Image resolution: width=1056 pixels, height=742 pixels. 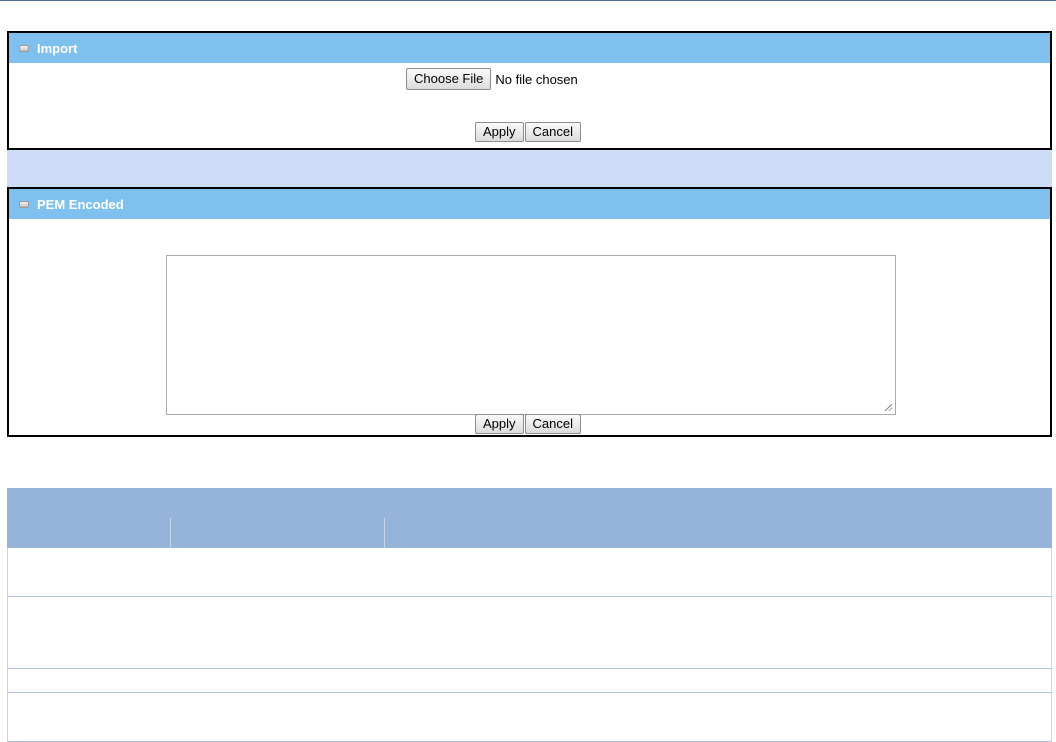 I want to click on top-rule, so click(x=528, y=0).